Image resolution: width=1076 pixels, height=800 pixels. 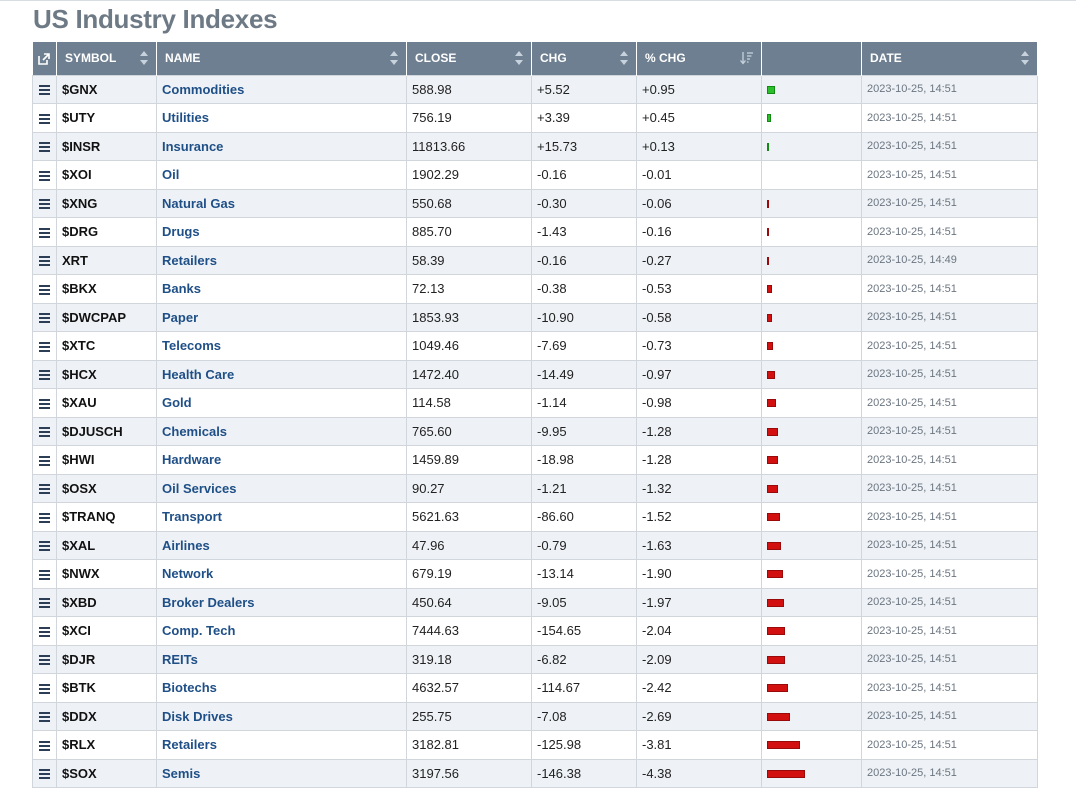 I want to click on name-link: Biotechs, so click(x=189, y=687).